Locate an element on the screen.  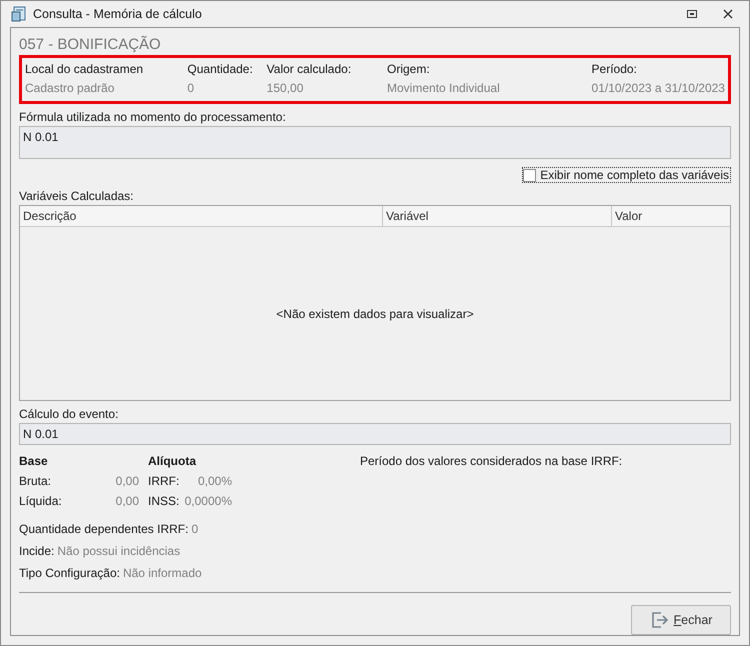
section-label: Fórmula utilizada no momento do processamento: is located at coordinates (153, 117).